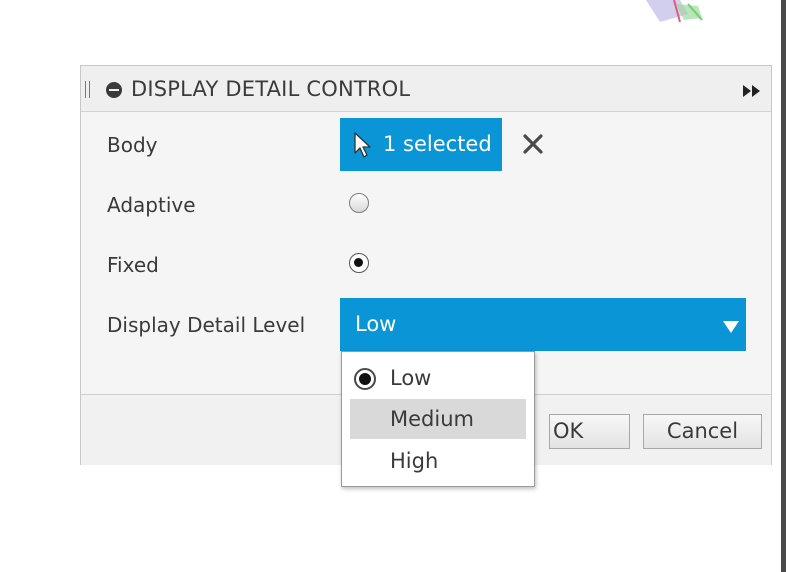 This screenshot has width=786, height=572. I want to click on menu-item-medium: Medium, so click(438, 419).